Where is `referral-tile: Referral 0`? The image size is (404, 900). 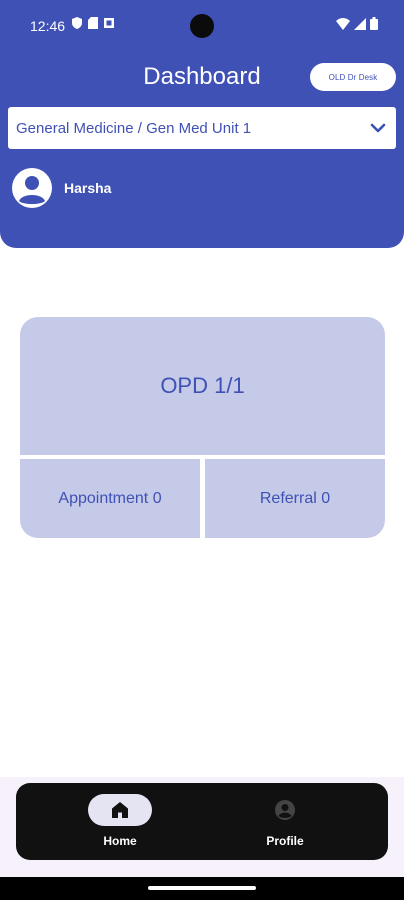
referral-tile: Referral 0 is located at coordinates (295, 498).